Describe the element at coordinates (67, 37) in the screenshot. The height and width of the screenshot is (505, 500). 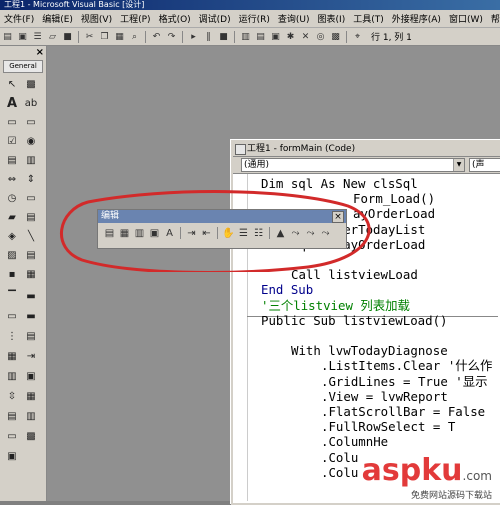
I see `save-icon: ■` at that location.